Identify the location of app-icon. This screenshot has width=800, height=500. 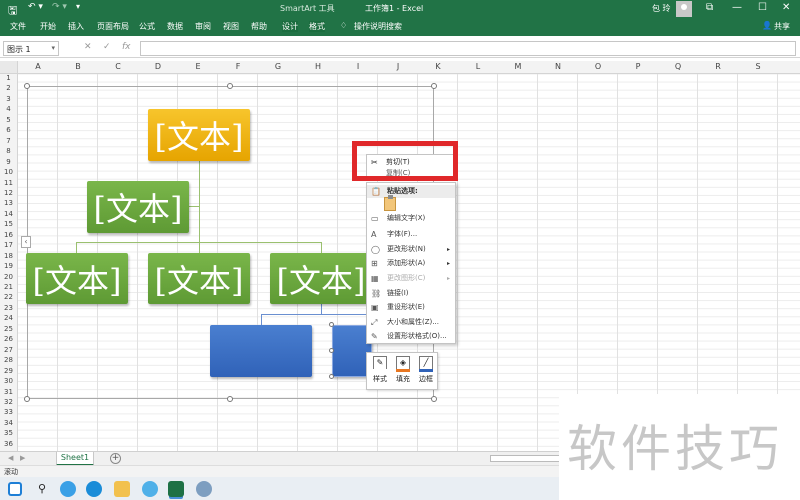
(204, 489).